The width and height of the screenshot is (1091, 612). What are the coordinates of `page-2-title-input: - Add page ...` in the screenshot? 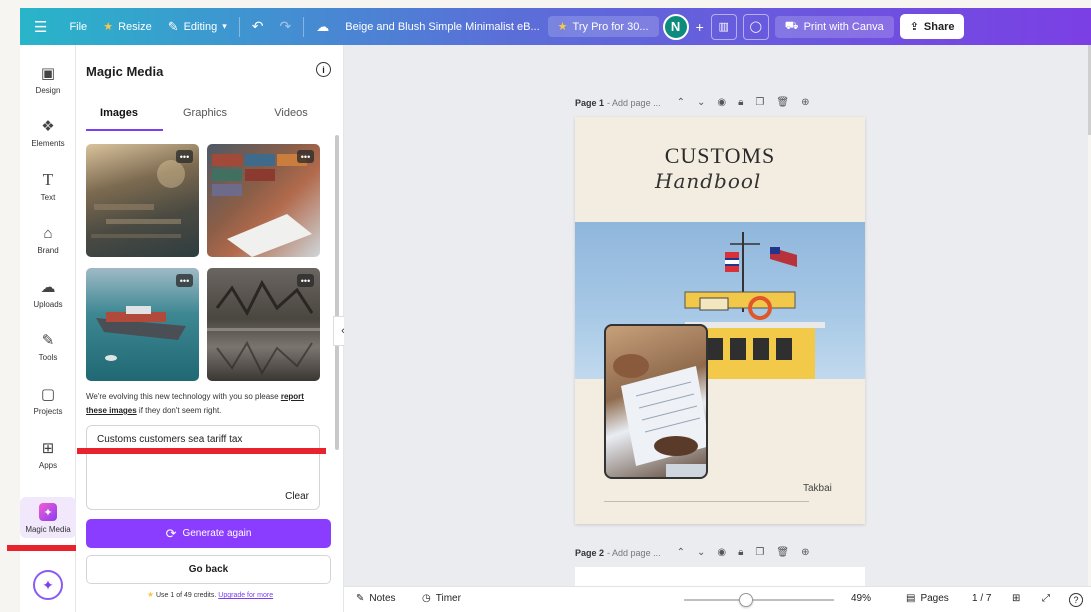 It's located at (634, 553).